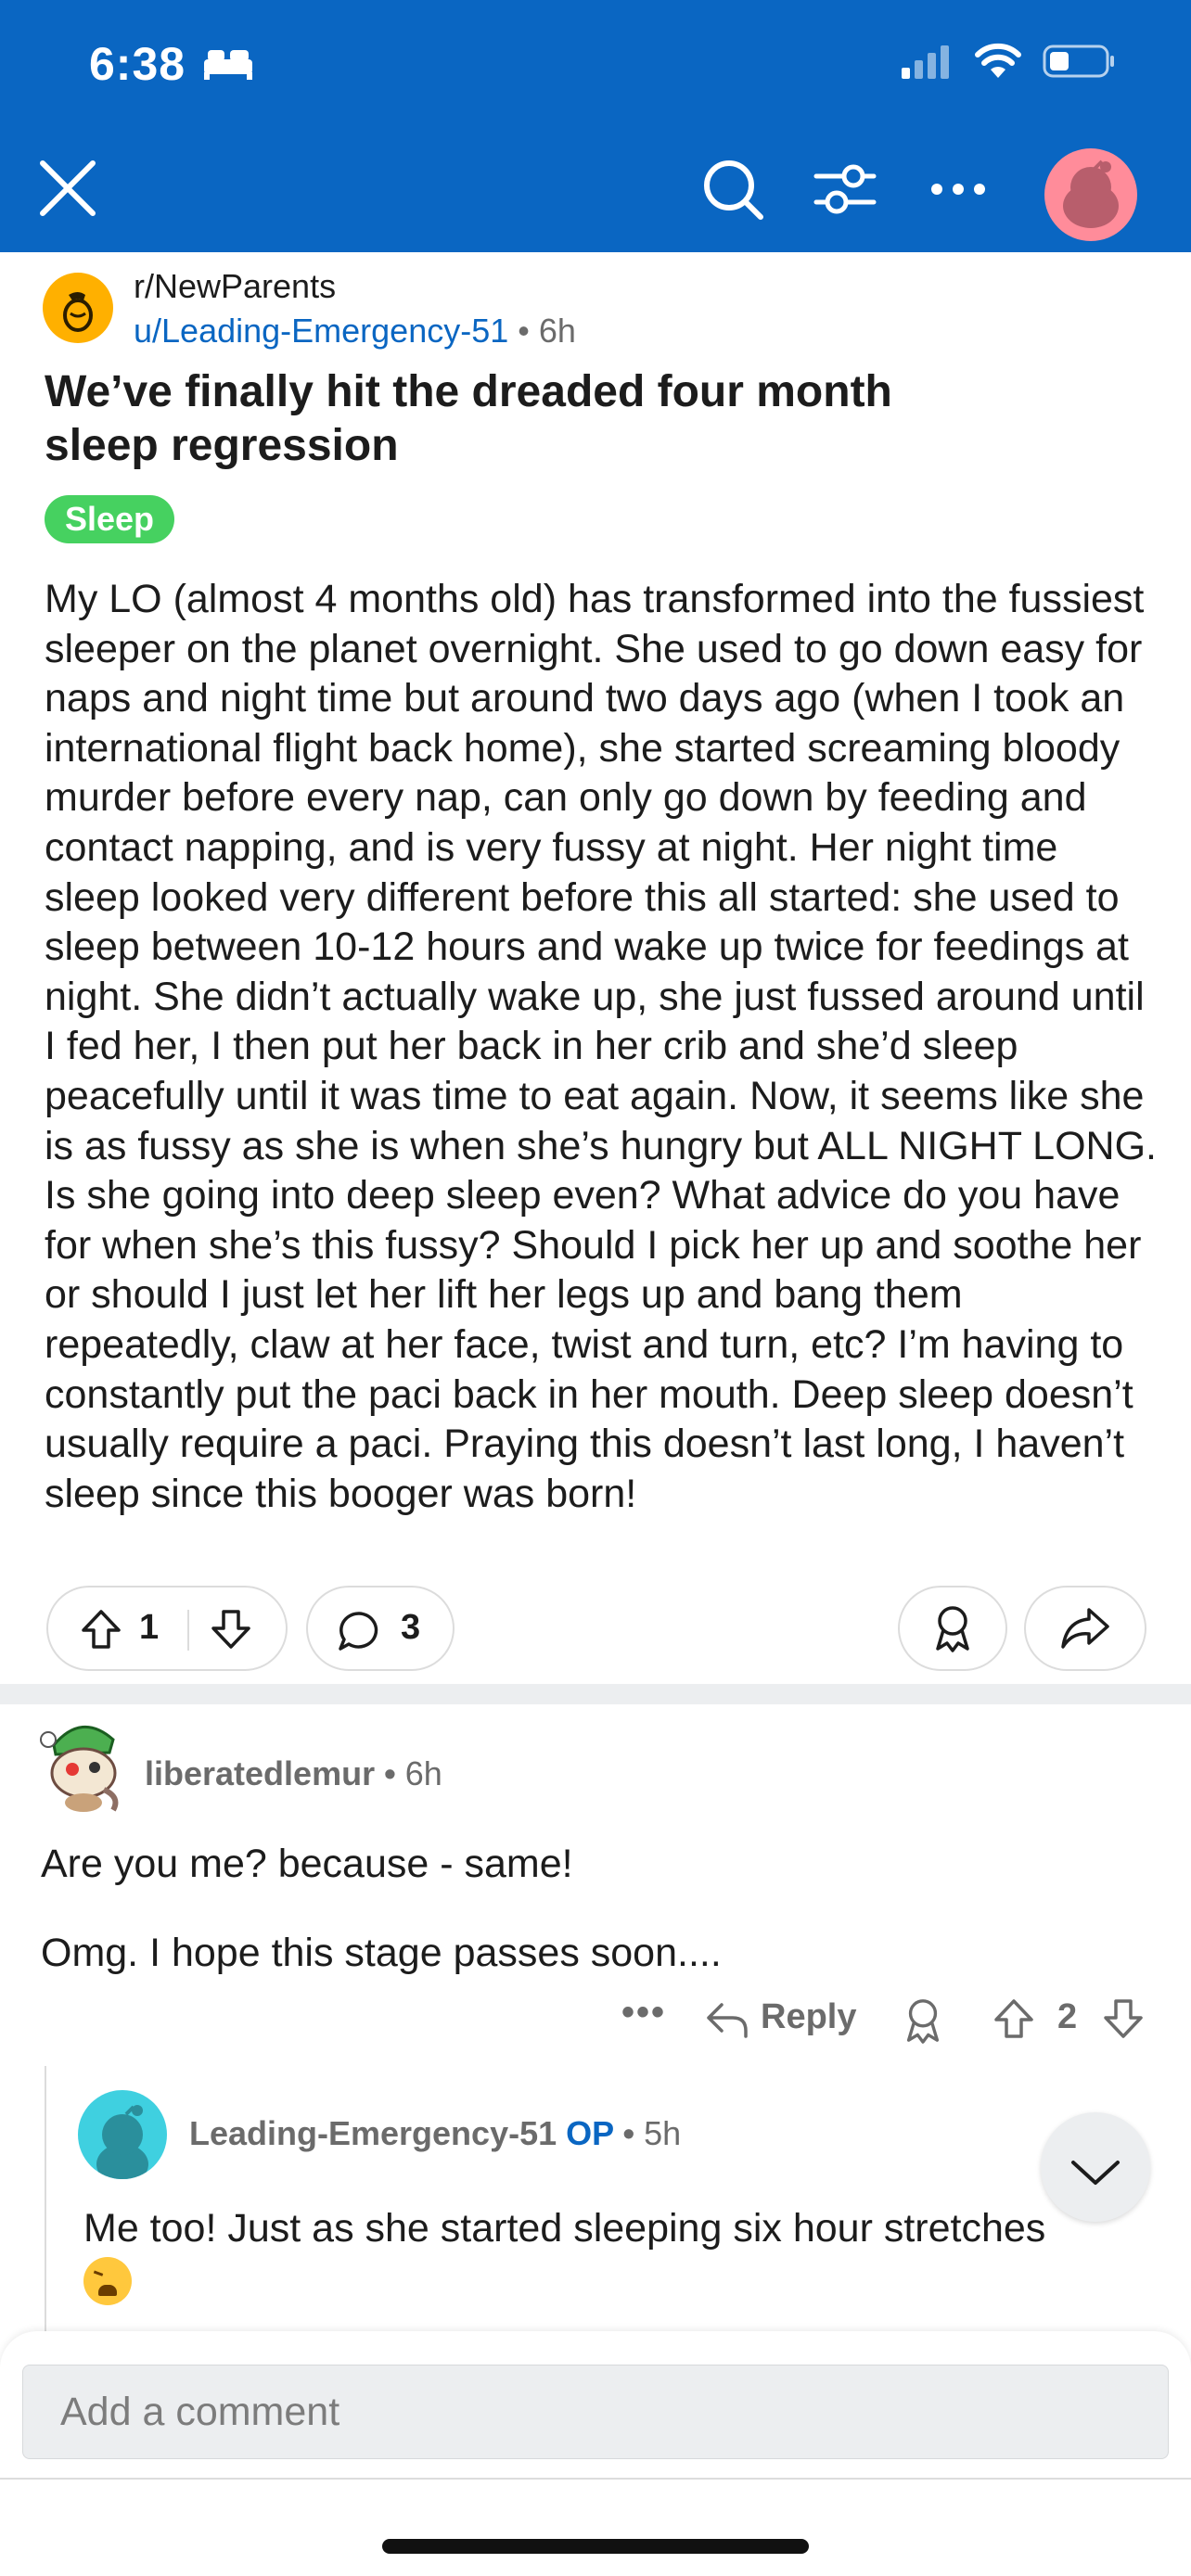 This screenshot has width=1191, height=2576. I want to click on vote-separator, so click(188, 1631).